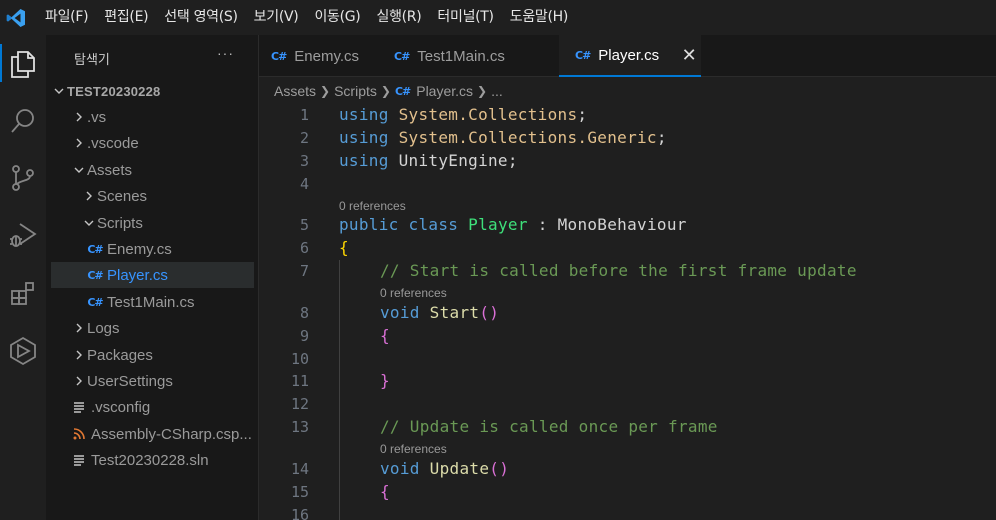  I want to click on menu-help: 도움말(H), so click(539, 17).